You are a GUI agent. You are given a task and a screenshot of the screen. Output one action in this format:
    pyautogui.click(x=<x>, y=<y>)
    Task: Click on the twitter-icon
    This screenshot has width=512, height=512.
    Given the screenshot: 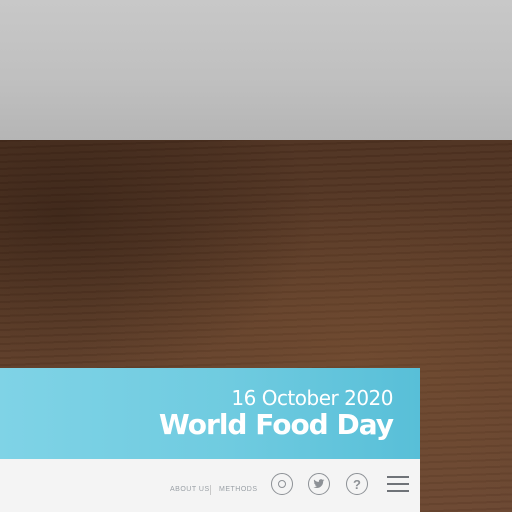 What is the action you would take?
    pyautogui.click(x=319, y=484)
    